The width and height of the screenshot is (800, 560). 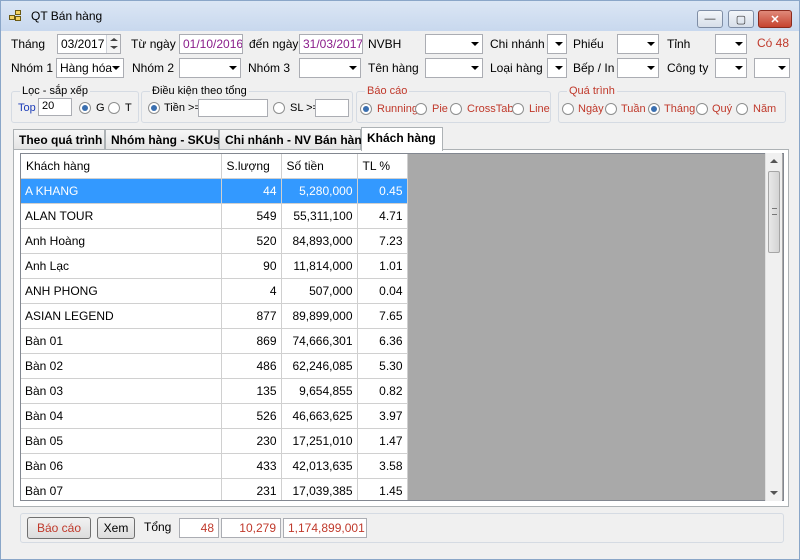 I want to click on nvbh-combo, so click(x=454, y=44).